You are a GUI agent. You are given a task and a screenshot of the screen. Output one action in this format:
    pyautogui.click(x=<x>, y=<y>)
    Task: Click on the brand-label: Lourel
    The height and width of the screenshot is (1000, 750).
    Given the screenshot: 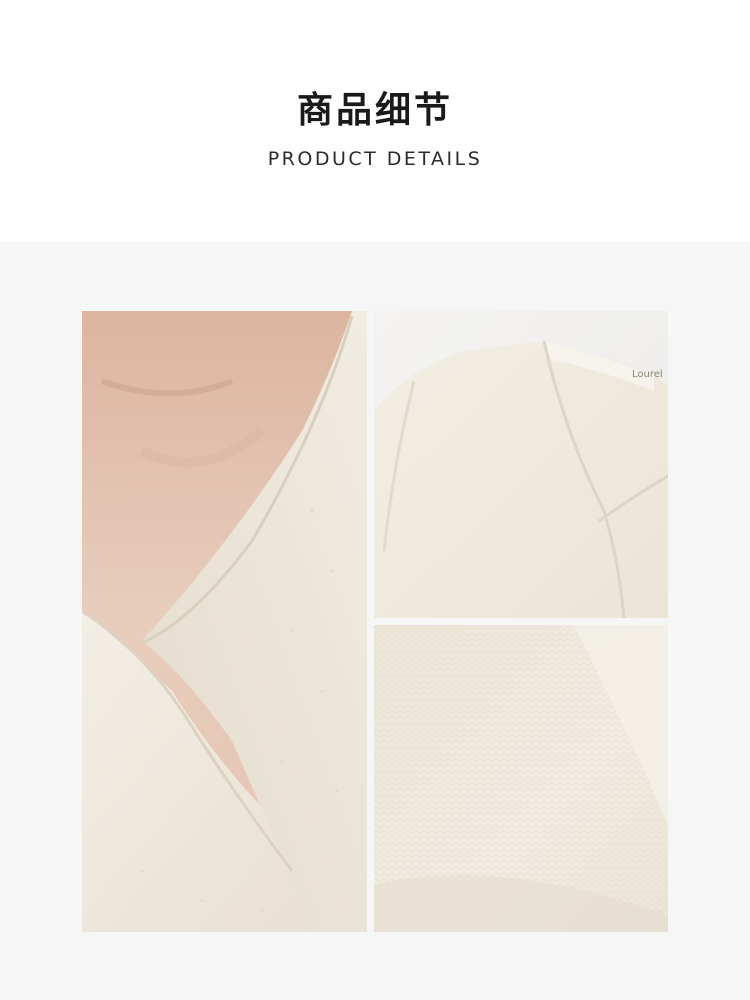 What is the action you would take?
    pyautogui.click(x=647, y=374)
    